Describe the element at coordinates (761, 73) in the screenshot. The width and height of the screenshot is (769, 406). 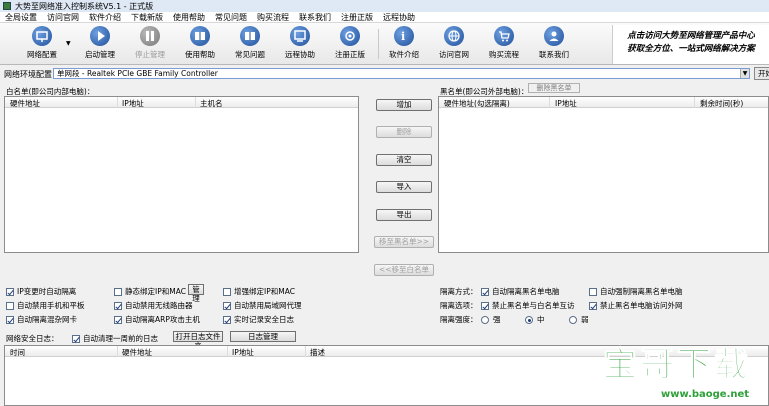
I see `start-button: 开始` at that location.